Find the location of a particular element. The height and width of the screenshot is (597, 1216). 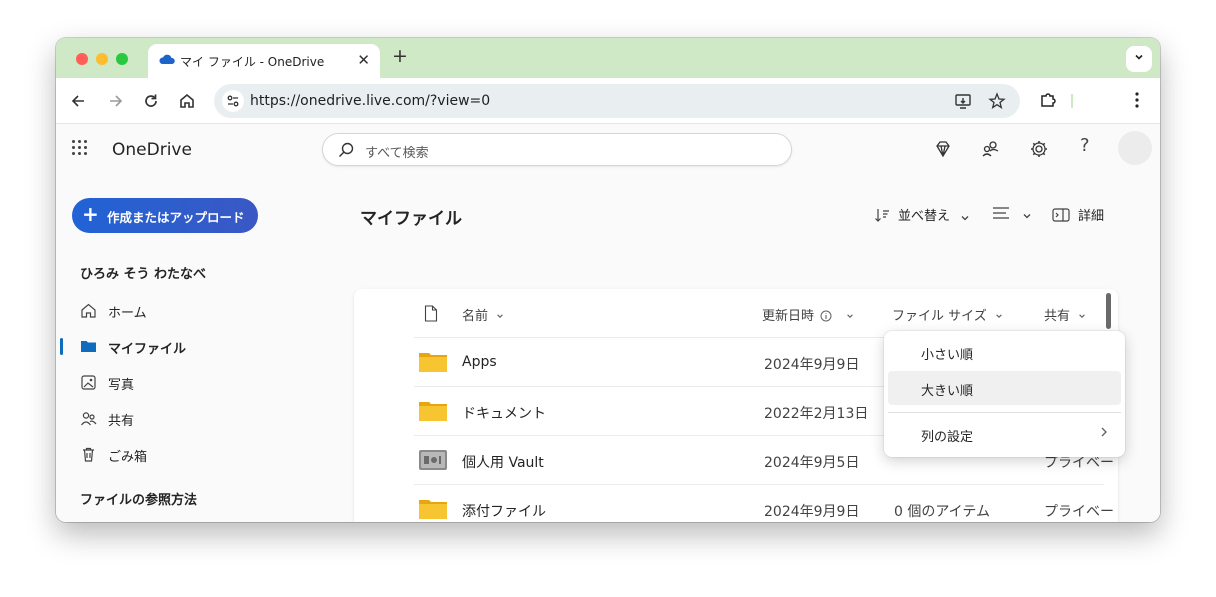

browser-toolbar: https://onedrive.live.com/?view=0 is located at coordinates (608, 101).